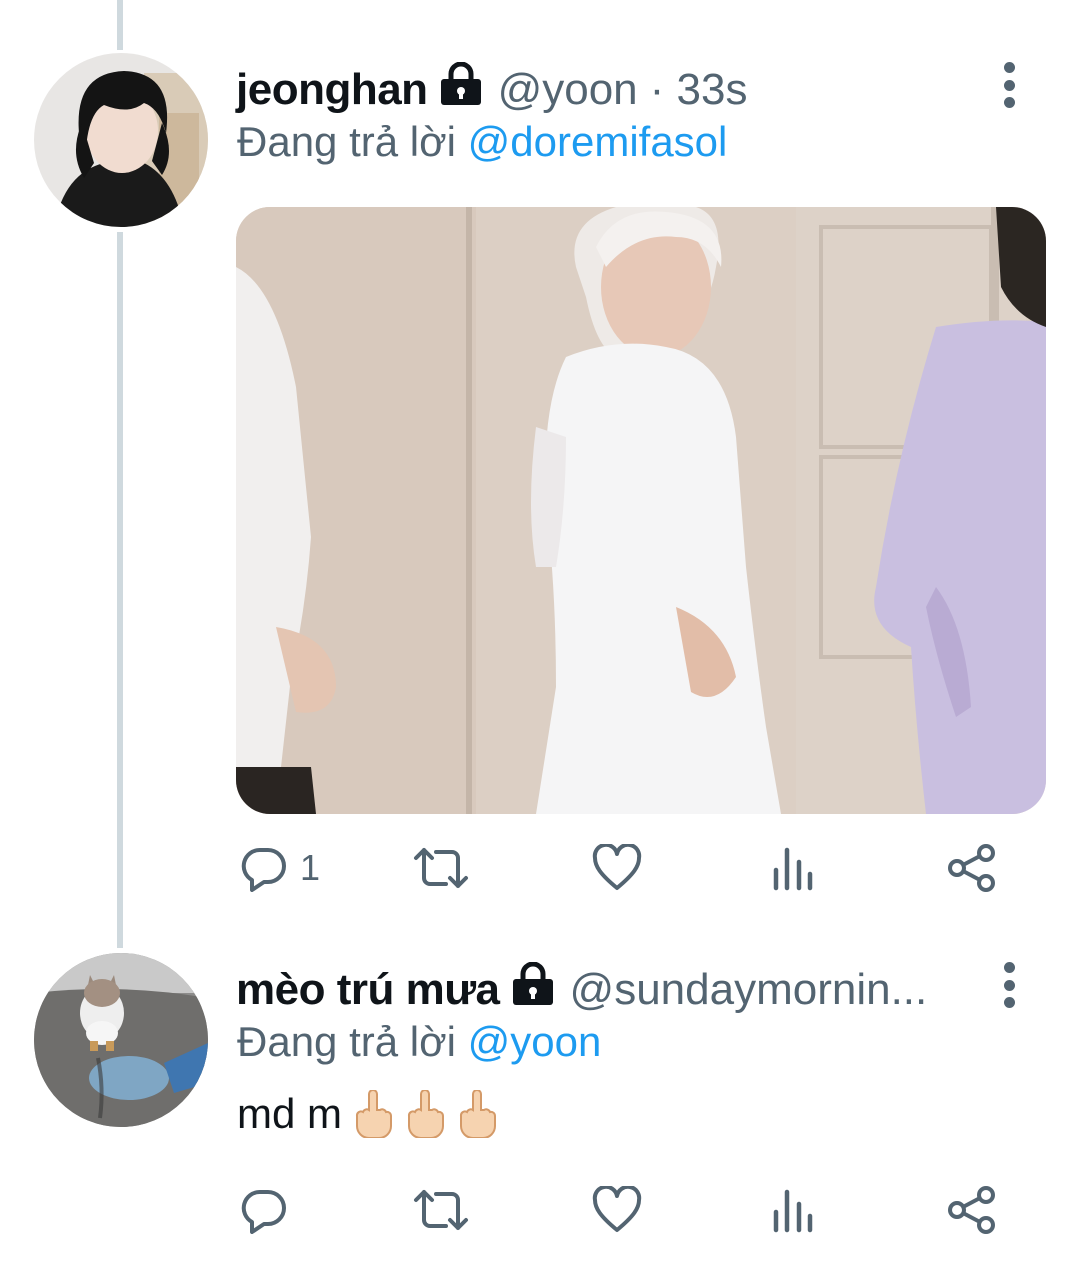 The width and height of the screenshot is (1080, 1261). I want to click on handle: @yoon, so click(568, 90).